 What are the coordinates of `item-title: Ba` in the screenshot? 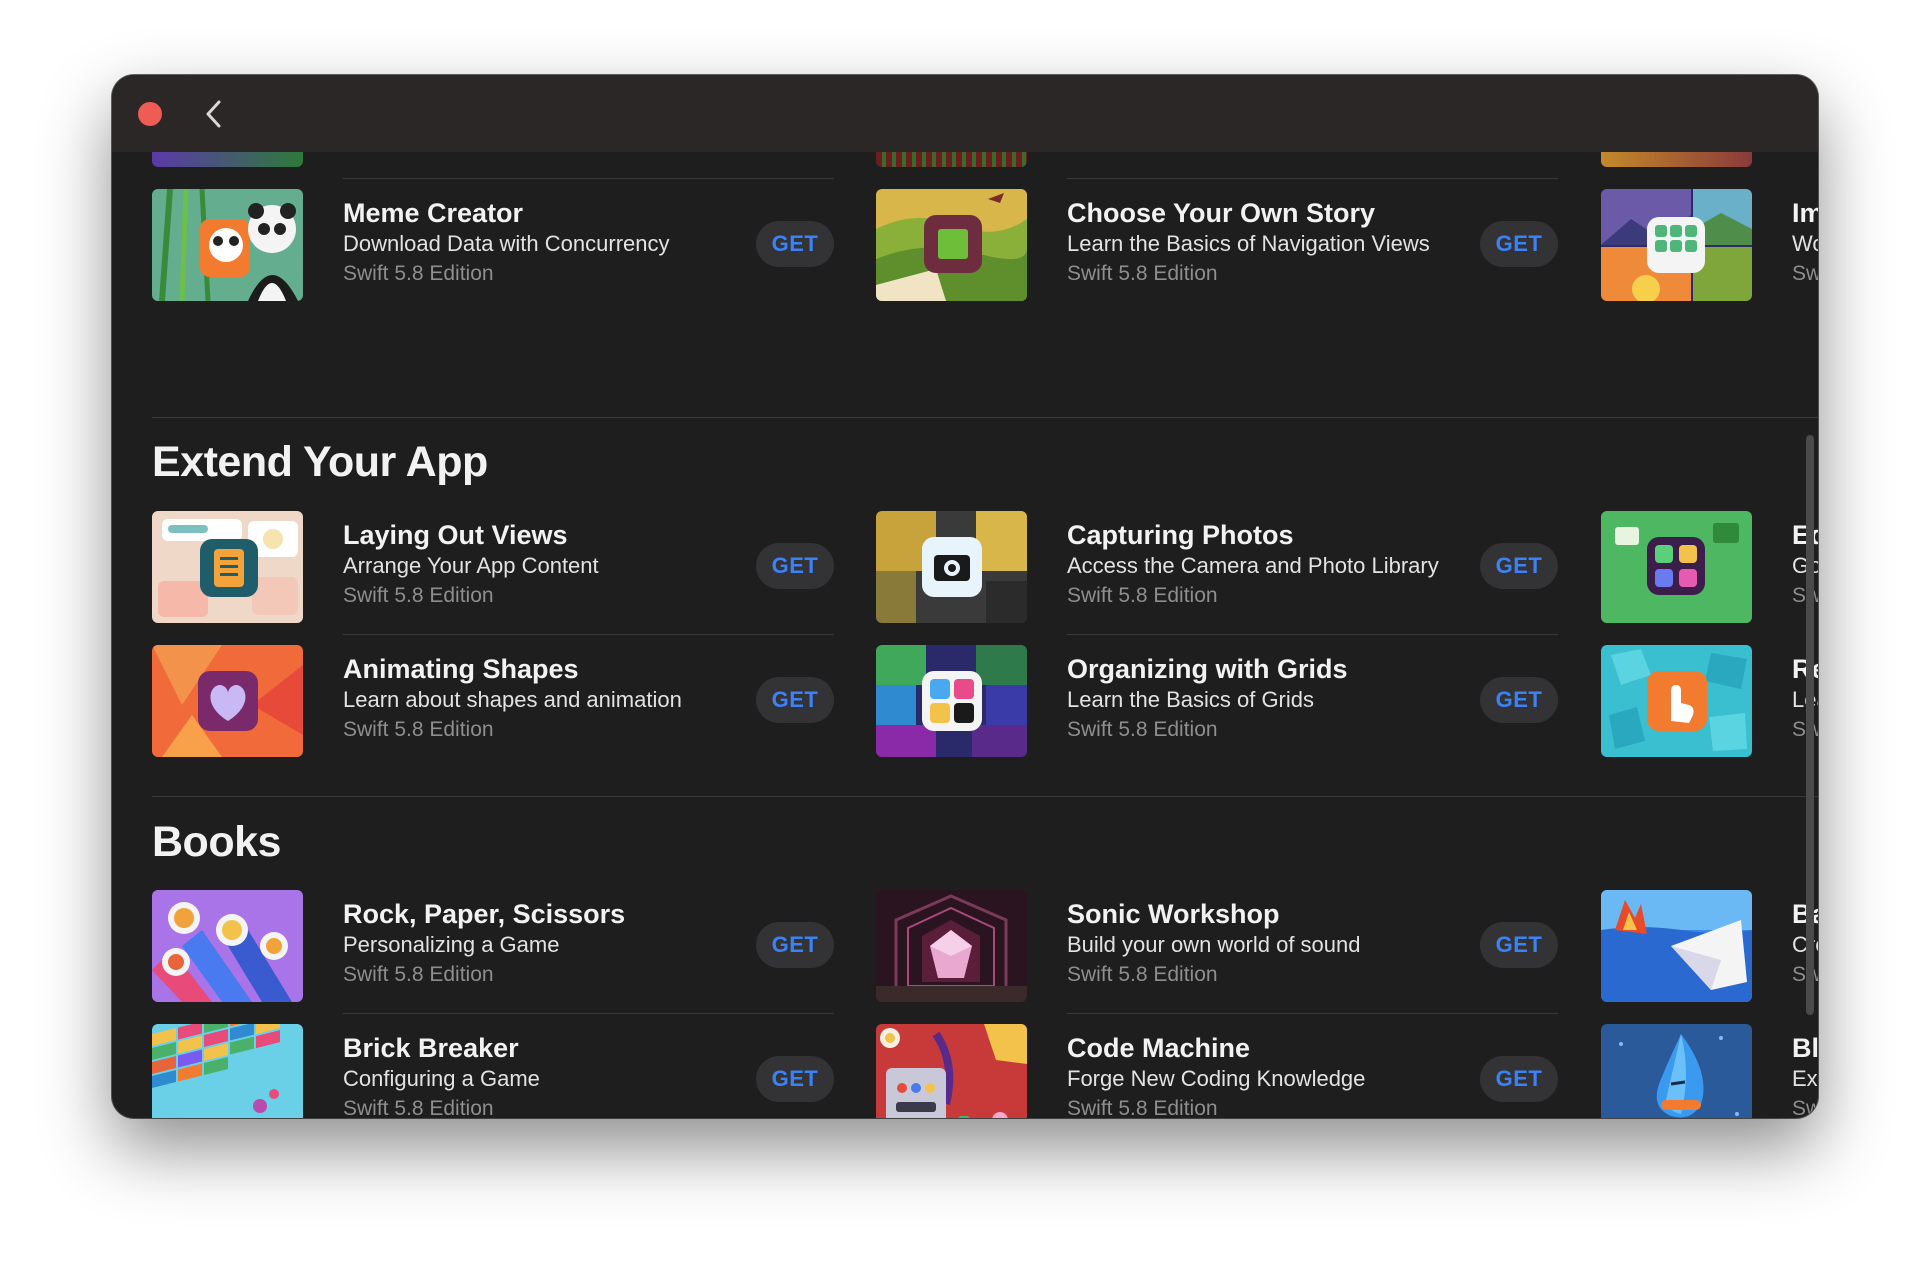 It's located at (1805, 914).